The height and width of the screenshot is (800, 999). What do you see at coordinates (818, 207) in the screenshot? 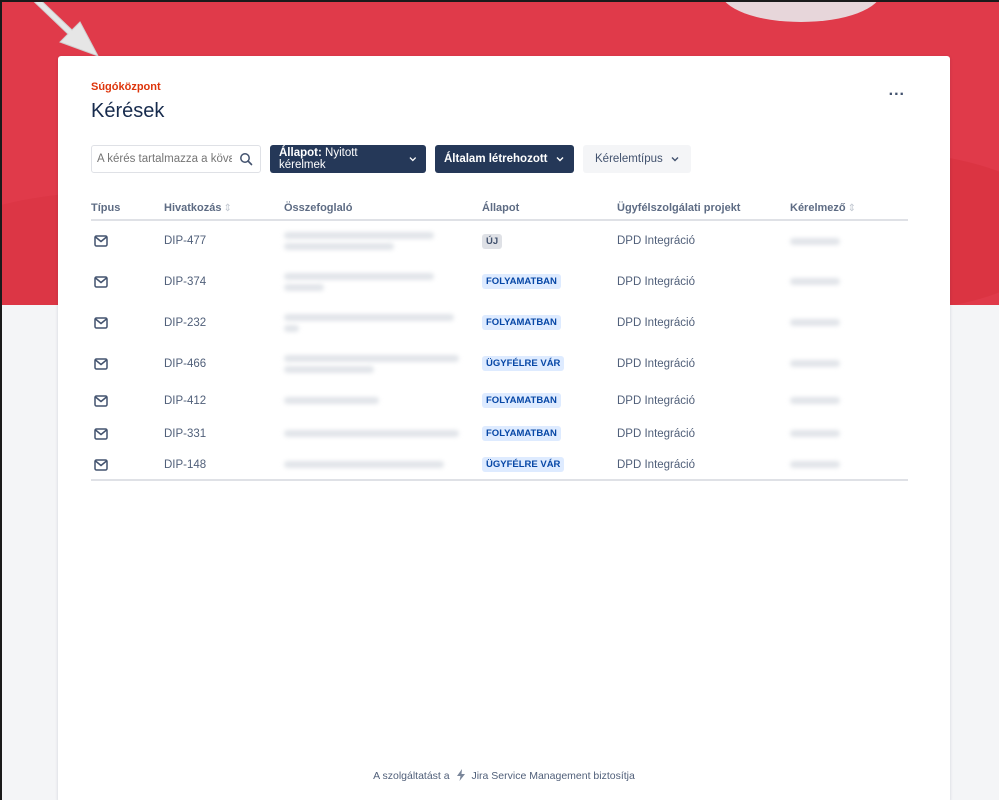
I see `column-header-requester-label: Kérelmező` at bounding box center [818, 207].